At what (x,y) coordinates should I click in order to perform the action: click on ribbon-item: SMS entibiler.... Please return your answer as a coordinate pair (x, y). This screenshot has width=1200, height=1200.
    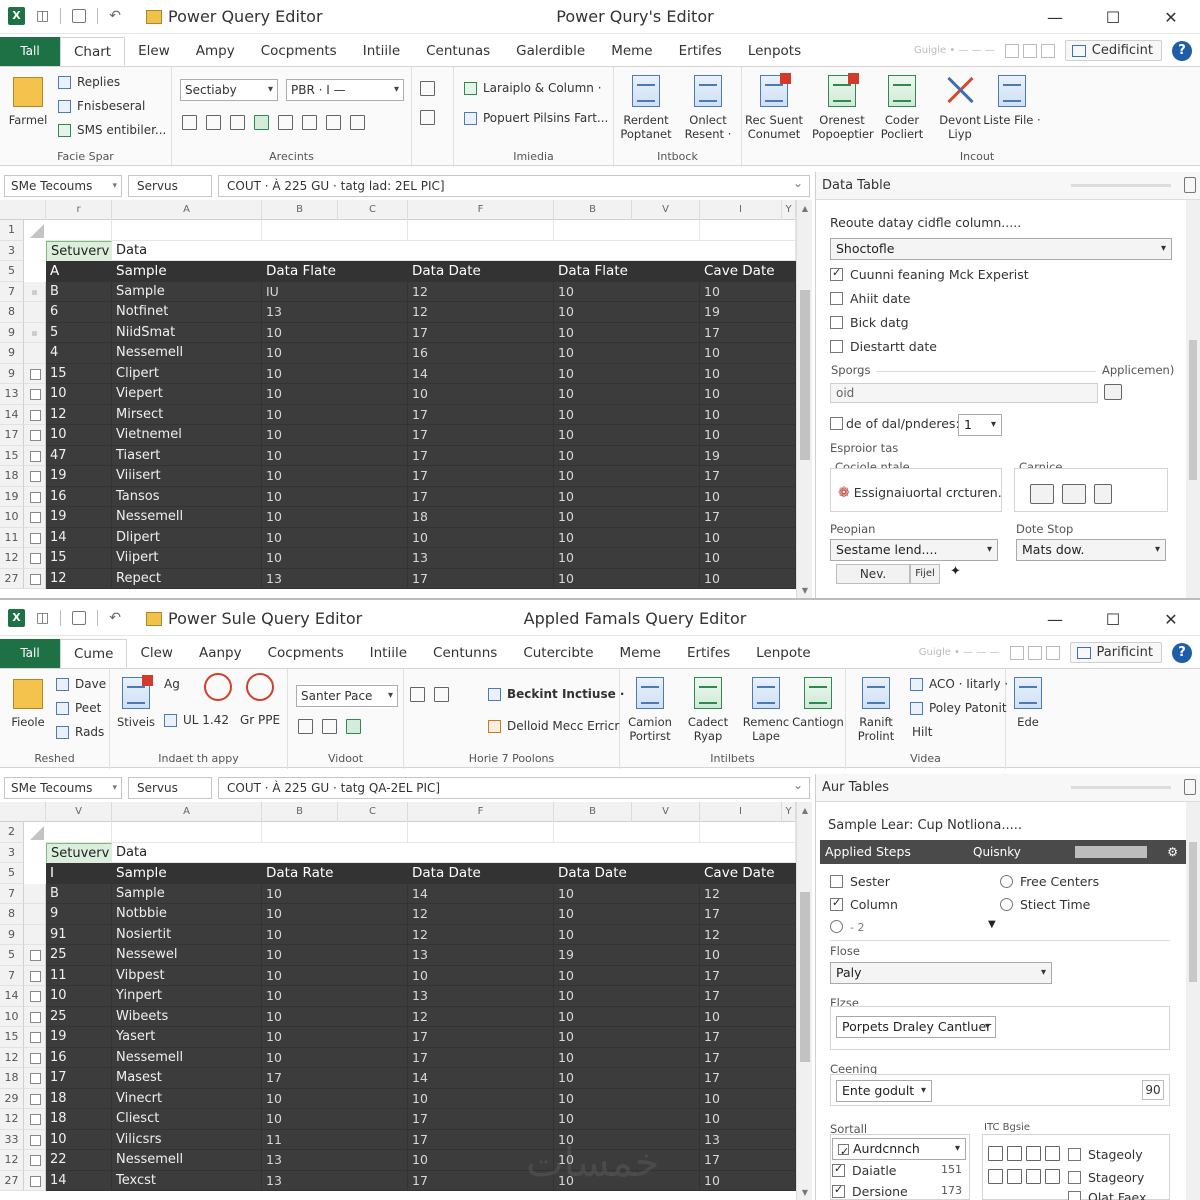
    Looking at the image, I should click on (112, 130).